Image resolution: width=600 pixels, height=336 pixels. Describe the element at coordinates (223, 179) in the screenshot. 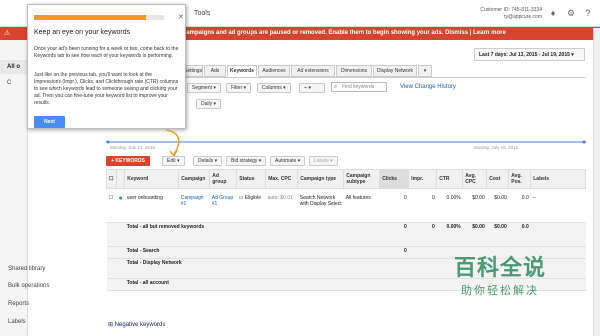

I see `column-header-ad-group: Ad group` at that location.